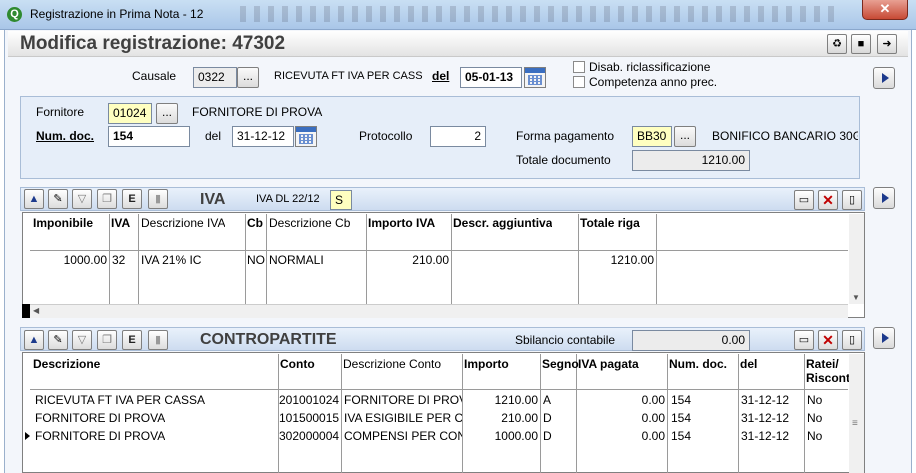  What do you see at coordinates (501, 436) in the screenshot?
I see `cp-cell-importo: 1000.00` at bounding box center [501, 436].